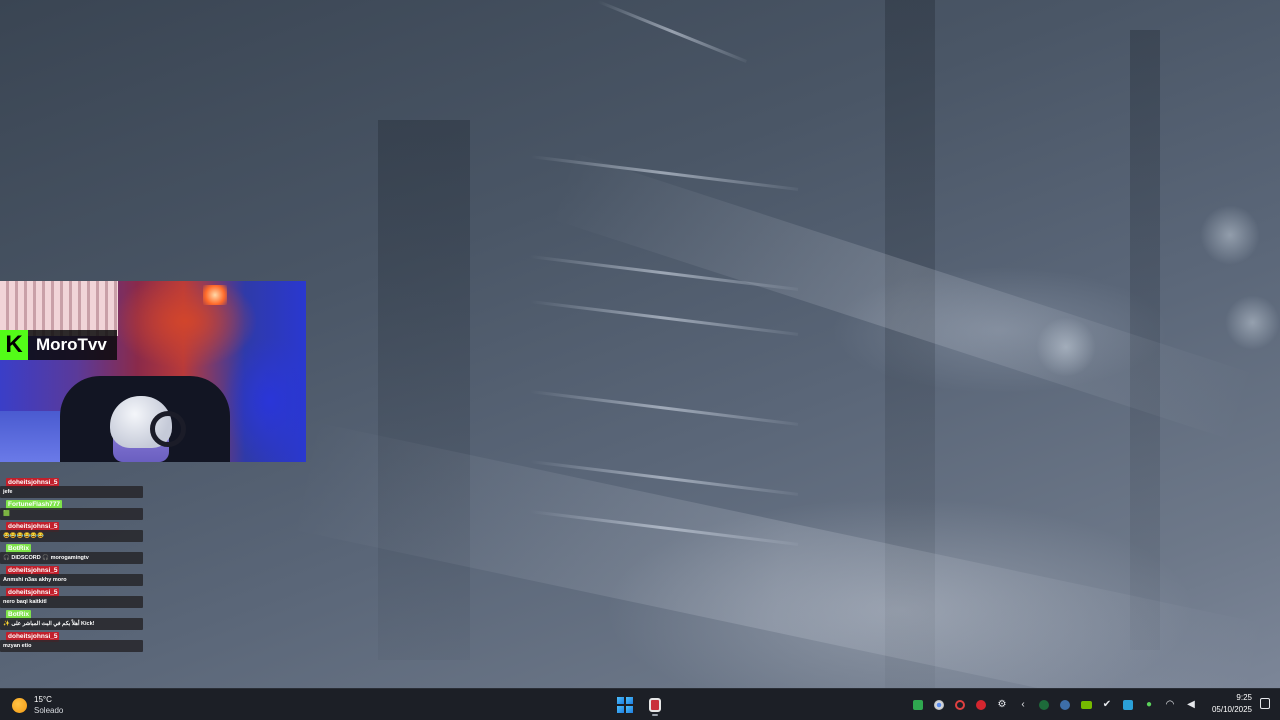  Describe the element at coordinates (72, 345) in the screenshot. I see `streamer-name: MoroTvv` at that location.